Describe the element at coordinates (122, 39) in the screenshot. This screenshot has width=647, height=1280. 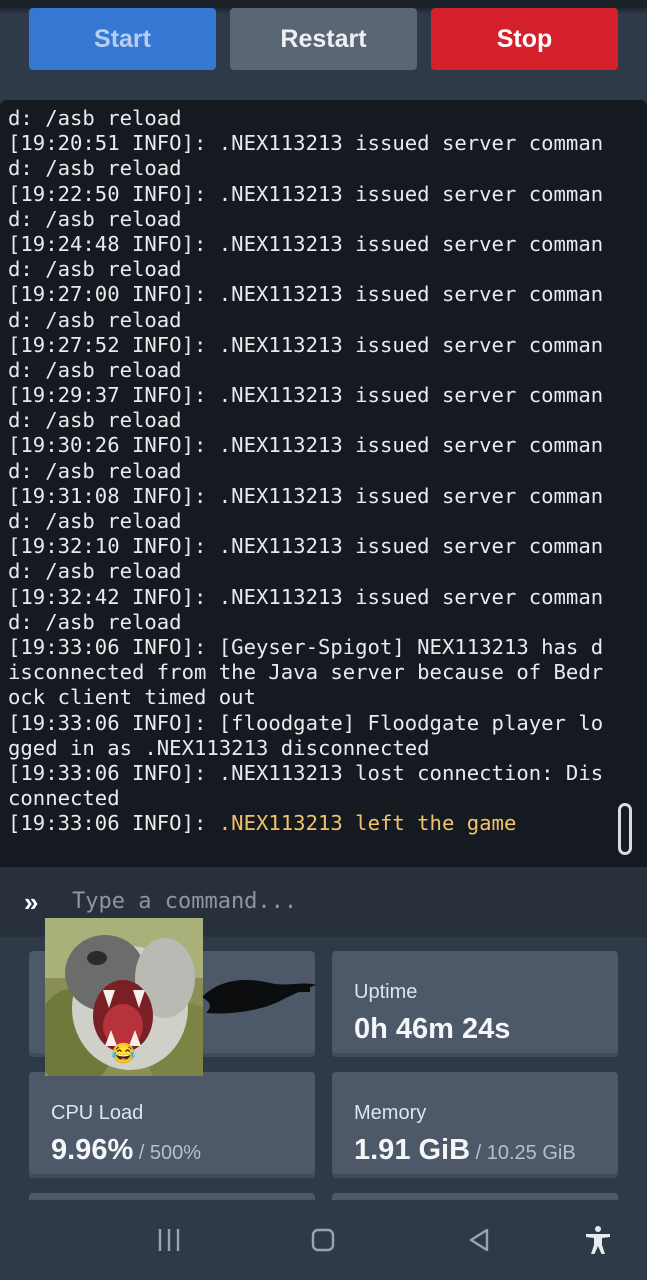
I see `start-button: Start` at that location.